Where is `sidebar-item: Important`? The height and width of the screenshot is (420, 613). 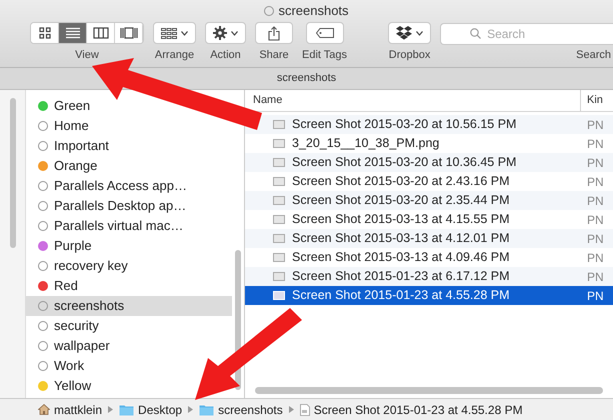 sidebar-item: Important is located at coordinates (69, 146).